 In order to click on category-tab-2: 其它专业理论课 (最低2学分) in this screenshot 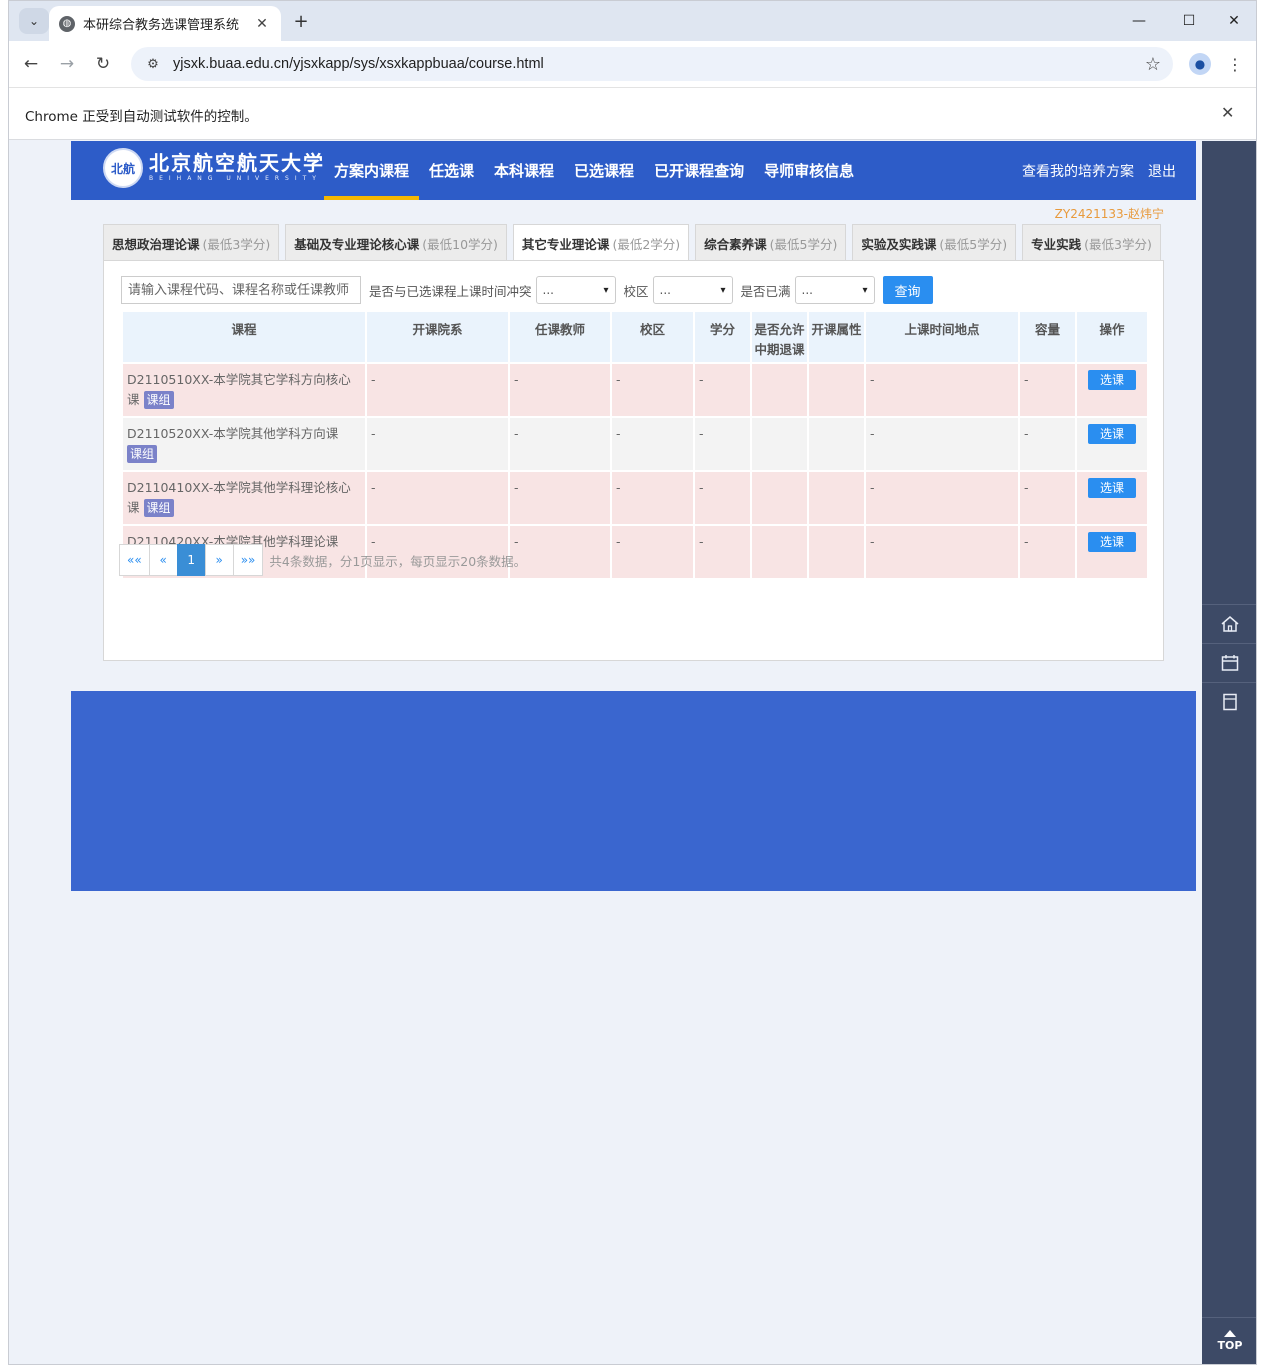, I will do `click(601, 243)`.